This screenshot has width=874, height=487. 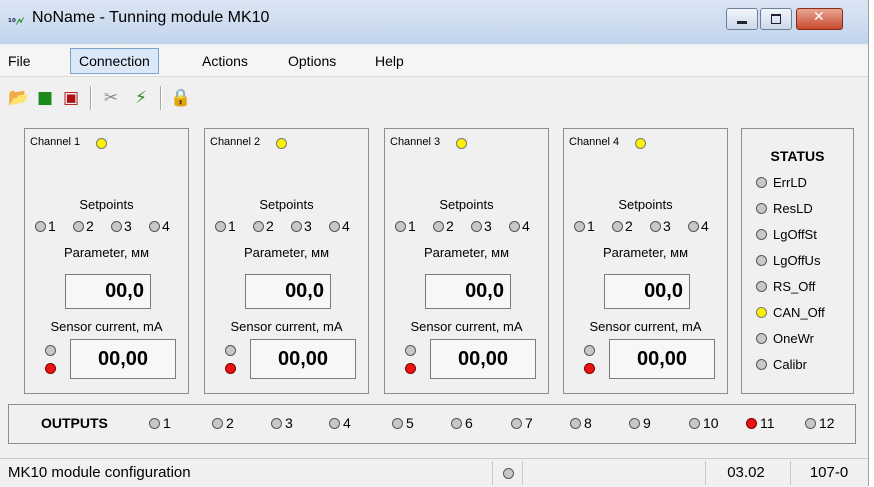 What do you see at coordinates (745, 473) in the screenshot?
I see `firmware-version: 03.02` at bounding box center [745, 473].